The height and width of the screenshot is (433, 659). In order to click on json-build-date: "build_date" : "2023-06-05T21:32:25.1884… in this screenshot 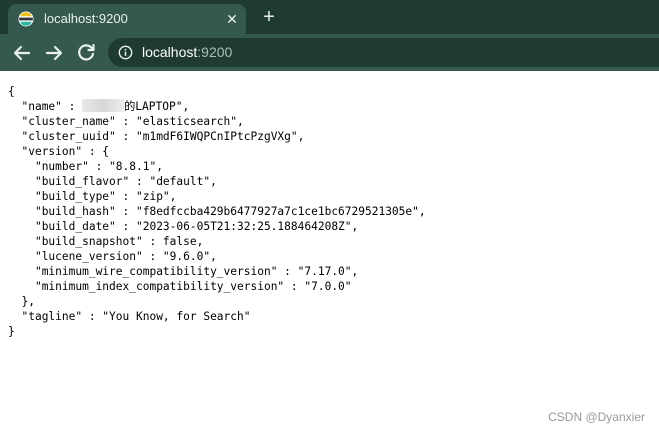, I will do `click(196, 226)`.